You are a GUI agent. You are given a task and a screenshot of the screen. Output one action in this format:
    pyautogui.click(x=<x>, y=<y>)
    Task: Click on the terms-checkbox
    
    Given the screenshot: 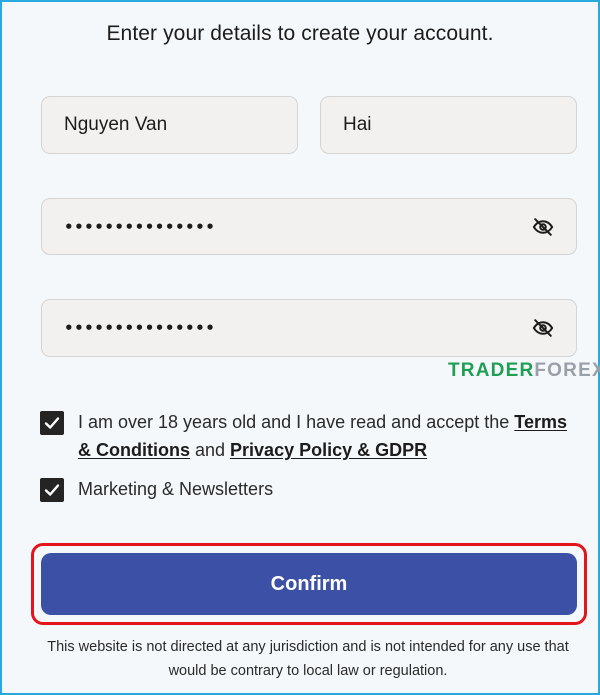 What is the action you would take?
    pyautogui.click(x=52, y=423)
    